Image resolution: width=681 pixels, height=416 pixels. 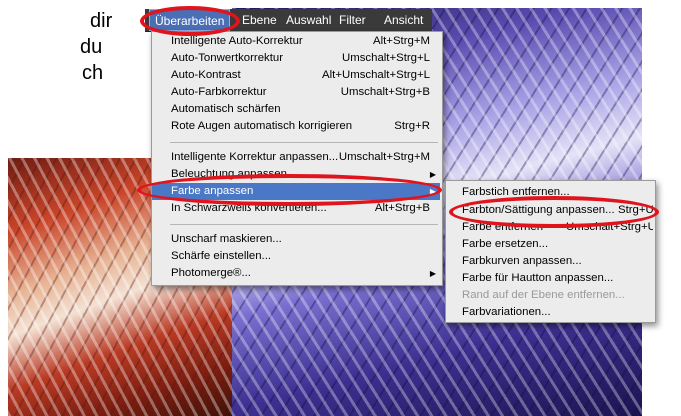 I want to click on menu-item-shortcut: Umschalt+Strg+L, so click(x=386, y=58).